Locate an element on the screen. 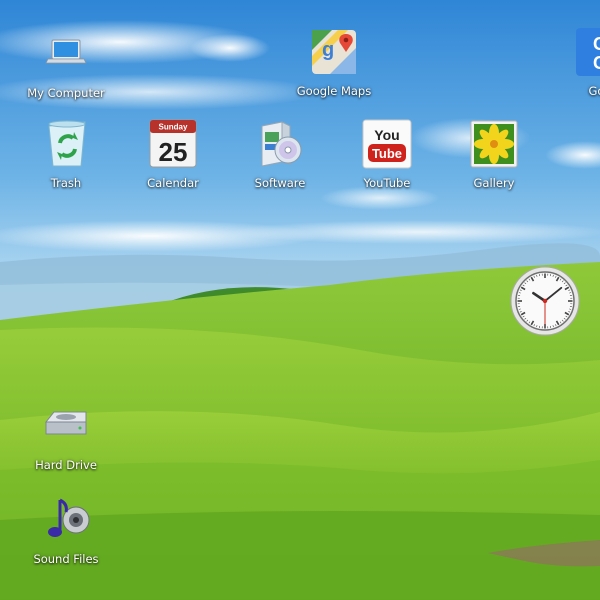 The image size is (600, 600). icon-label: Gallery is located at coordinates (494, 183).